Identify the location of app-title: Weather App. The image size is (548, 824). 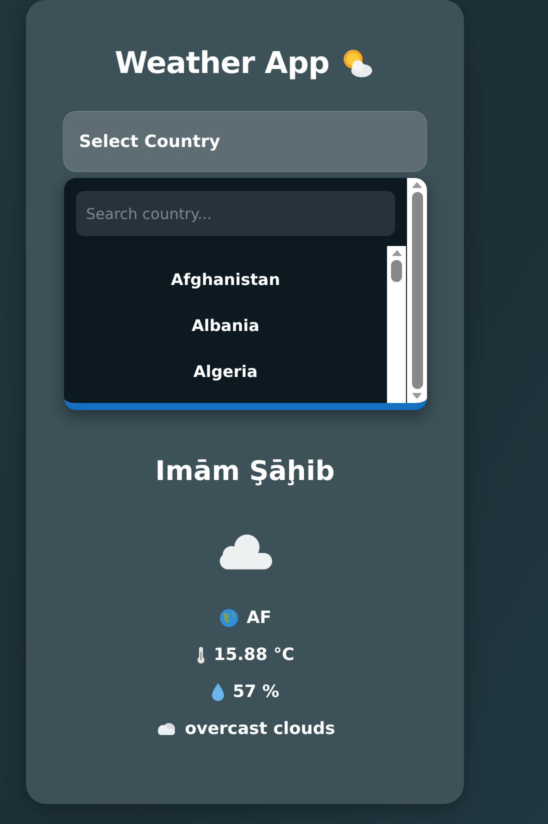
(222, 63).